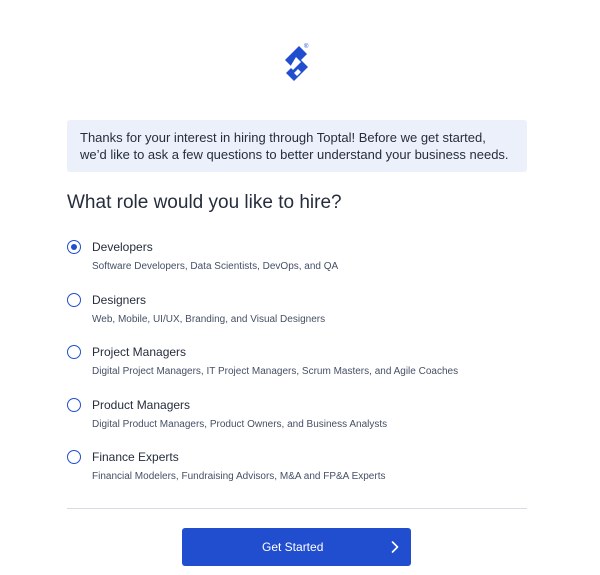  I want to click on registered-mark: ®, so click(306, 47).